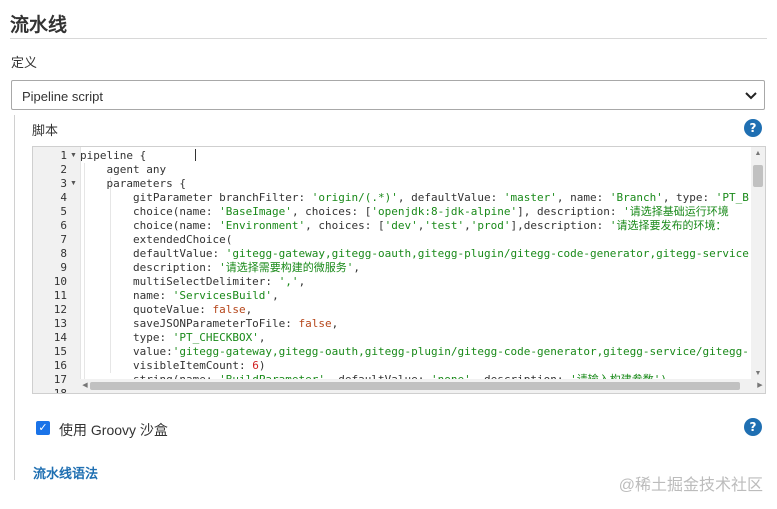 This screenshot has height=509, width=777. What do you see at coordinates (195, 155) in the screenshot?
I see `text-cursor` at bounding box center [195, 155].